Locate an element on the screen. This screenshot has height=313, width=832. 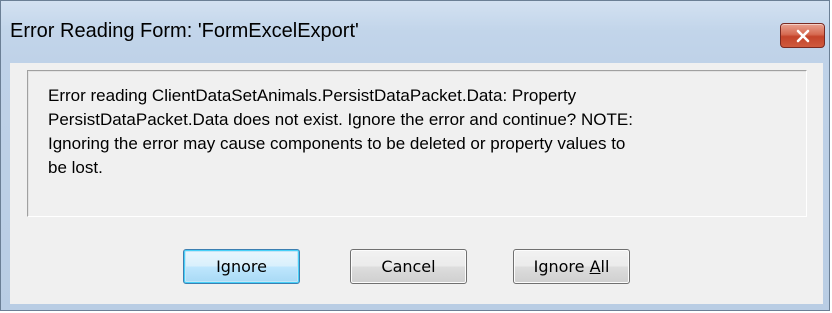
ignore-all-button-label: Ignore All is located at coordinates (571, 266).